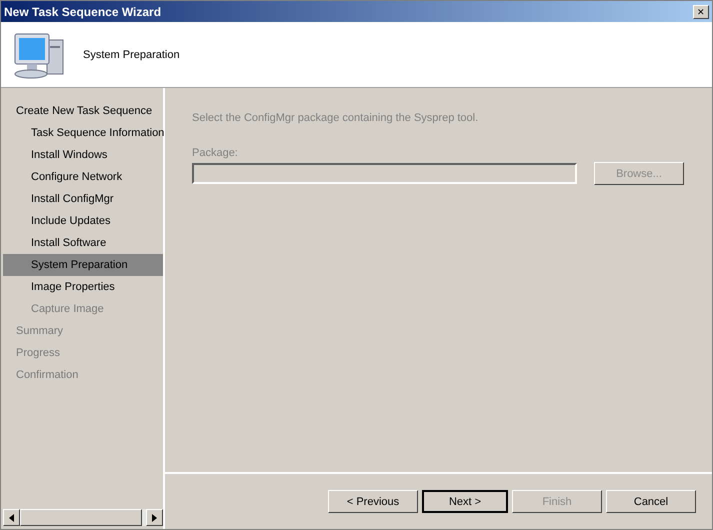 This screenshot has height=530, width=713. I want to click on scroll-left-button, so click(11, 517).